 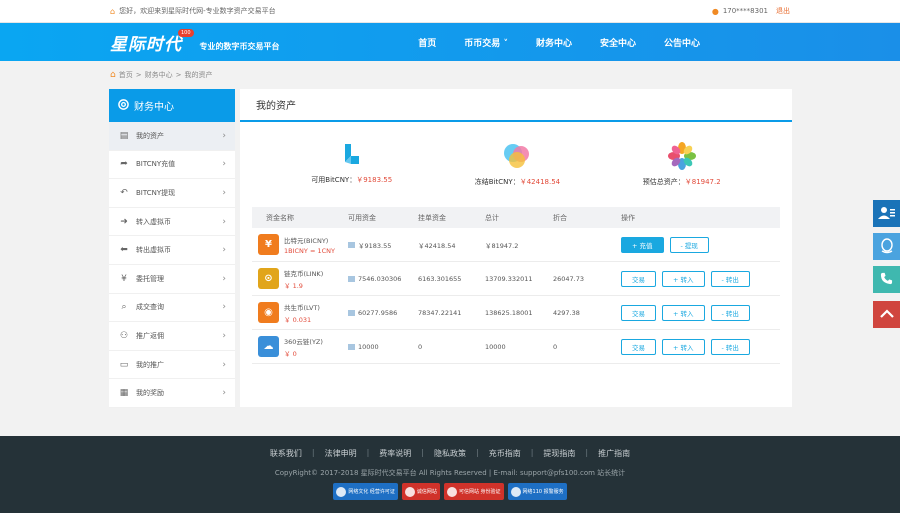 I want to click on sidebar-item: ▦ 我的奖励 ›, so click(x=172, y=393).